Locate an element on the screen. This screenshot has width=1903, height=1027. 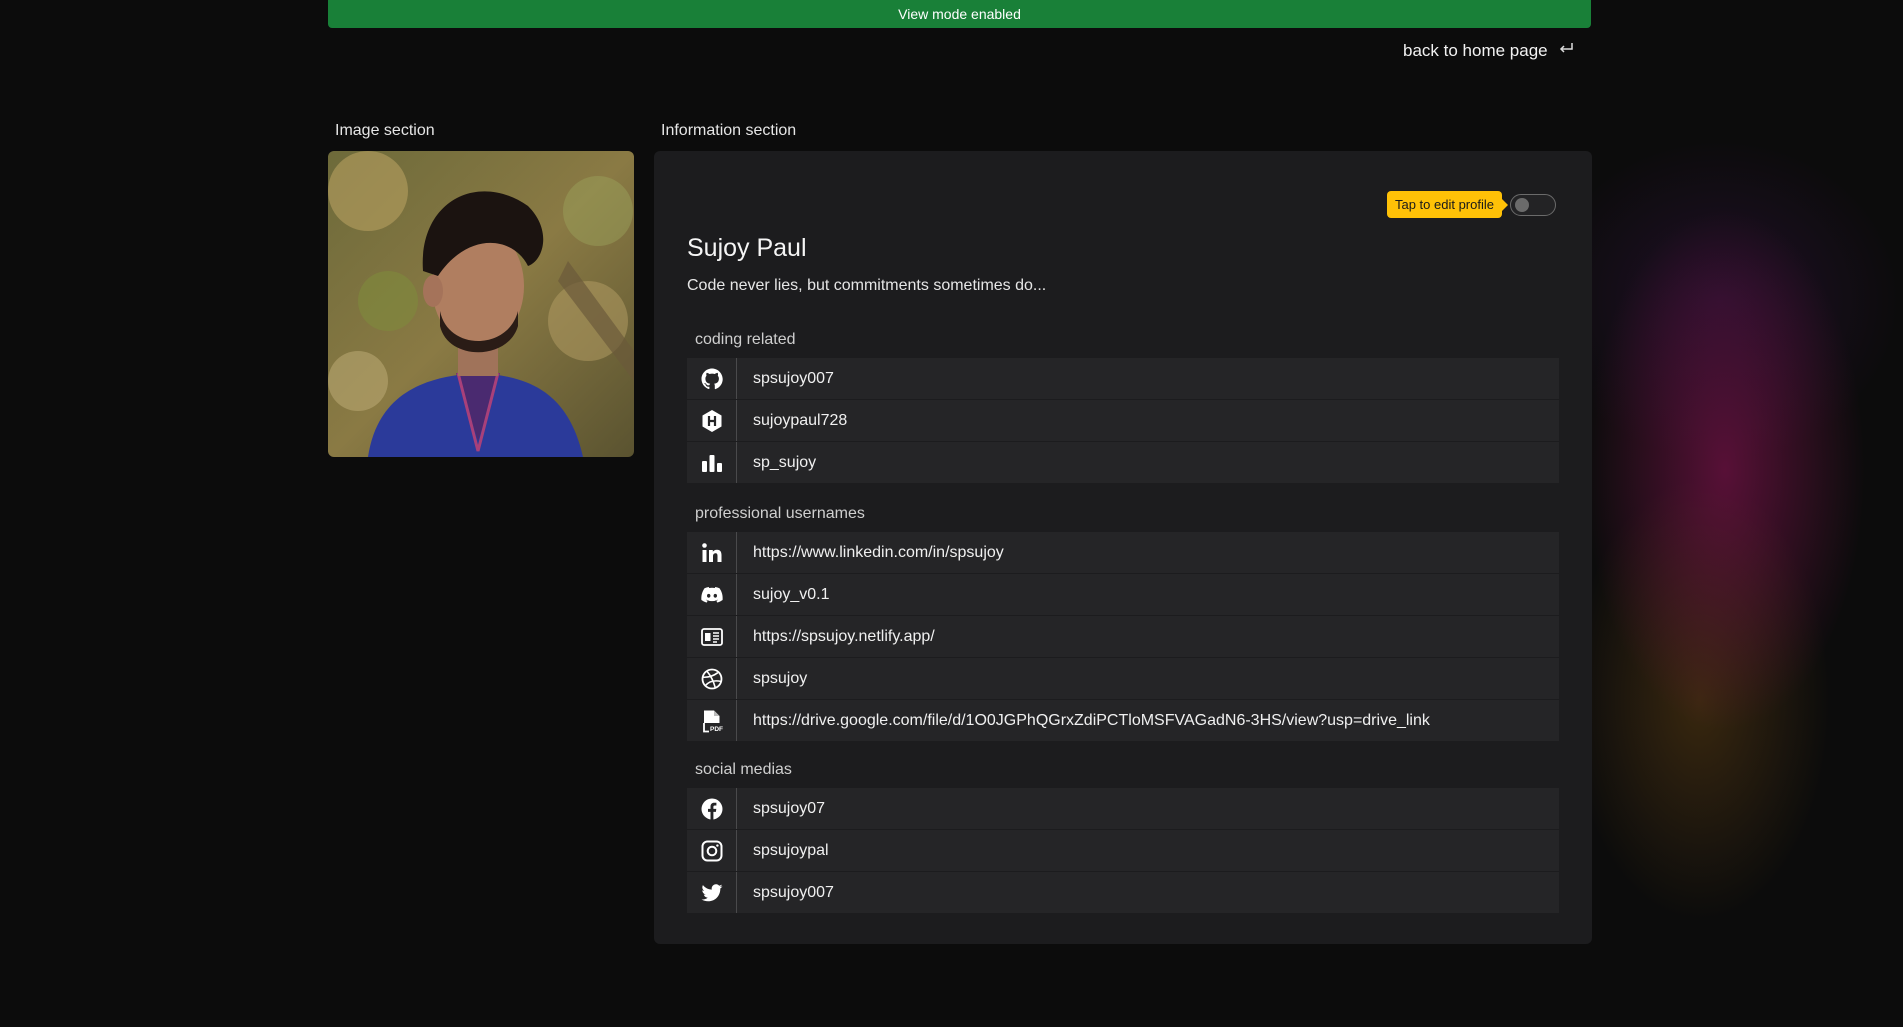
list-item: https://spsujoy.netlify.app/ is located at coordinates (1123, 636).